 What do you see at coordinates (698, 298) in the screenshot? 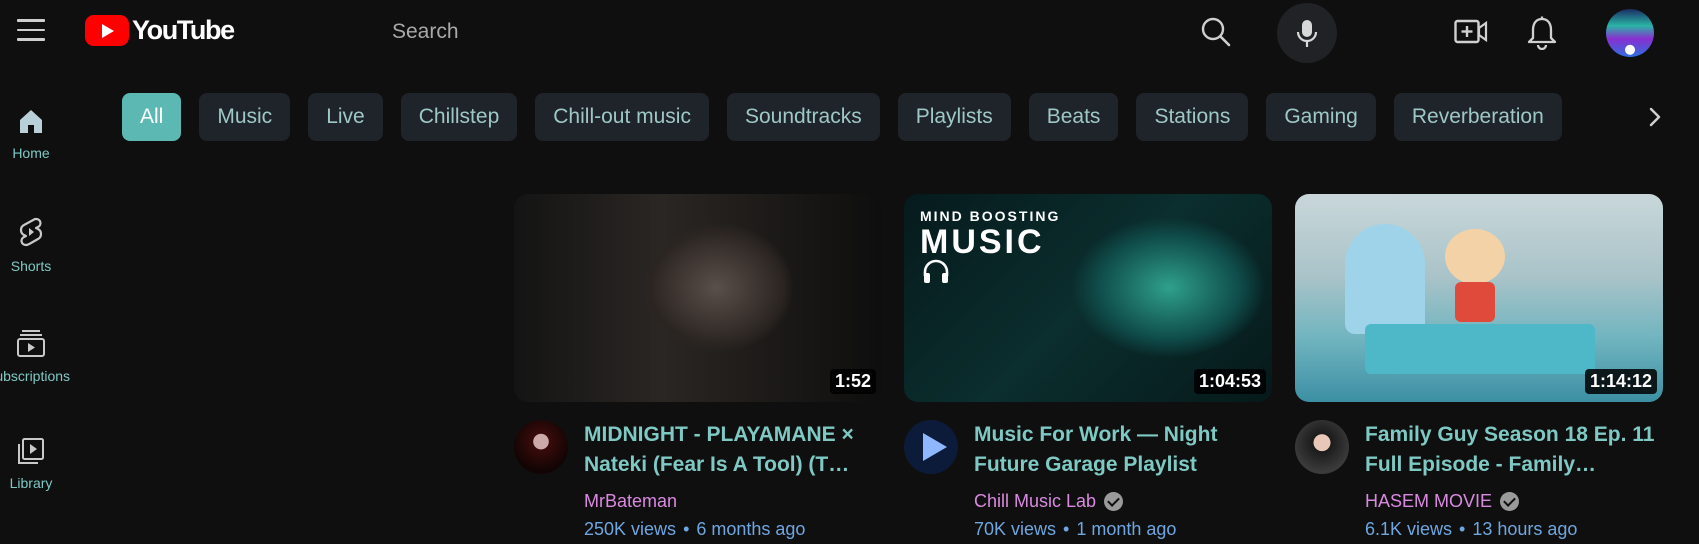
I see `video-thumbnail: 1:52` at bounding box center [698, 298].